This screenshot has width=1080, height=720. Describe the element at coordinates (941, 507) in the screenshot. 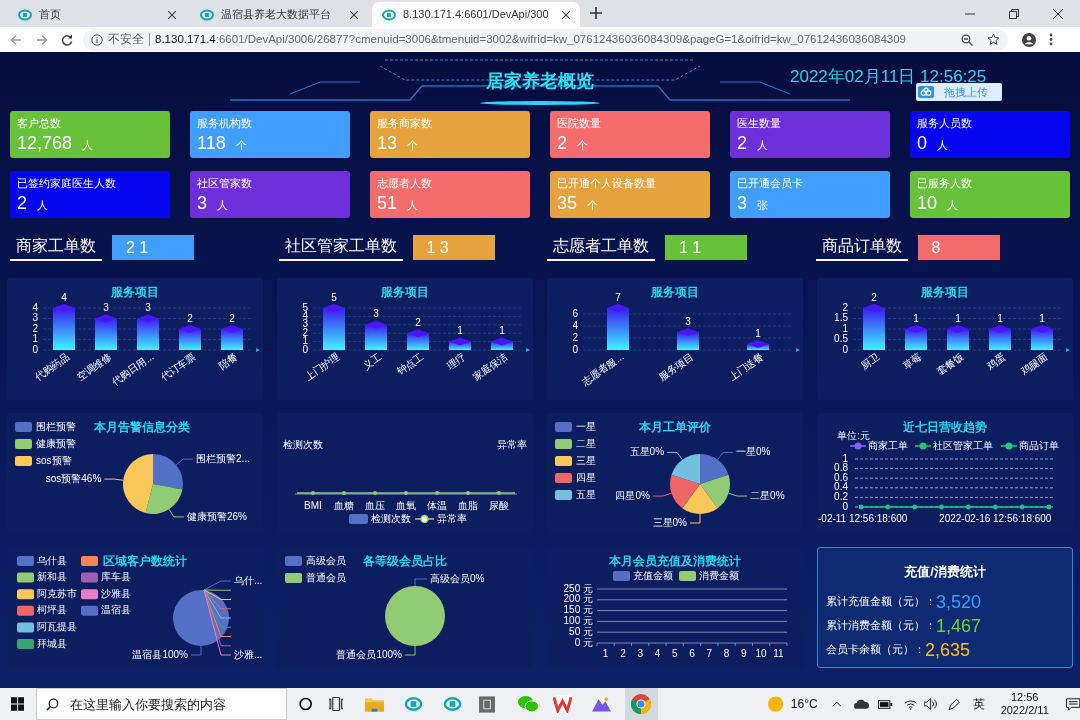

I see `data-point` at that location.